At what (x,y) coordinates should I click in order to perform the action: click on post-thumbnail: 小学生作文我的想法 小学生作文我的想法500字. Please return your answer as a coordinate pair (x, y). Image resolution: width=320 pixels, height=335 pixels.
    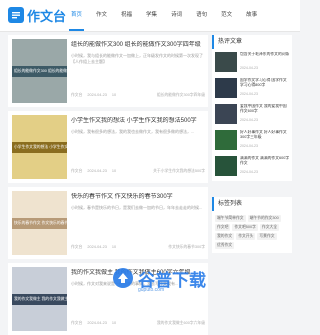
    Looking at the image, I should click on (39, 147).